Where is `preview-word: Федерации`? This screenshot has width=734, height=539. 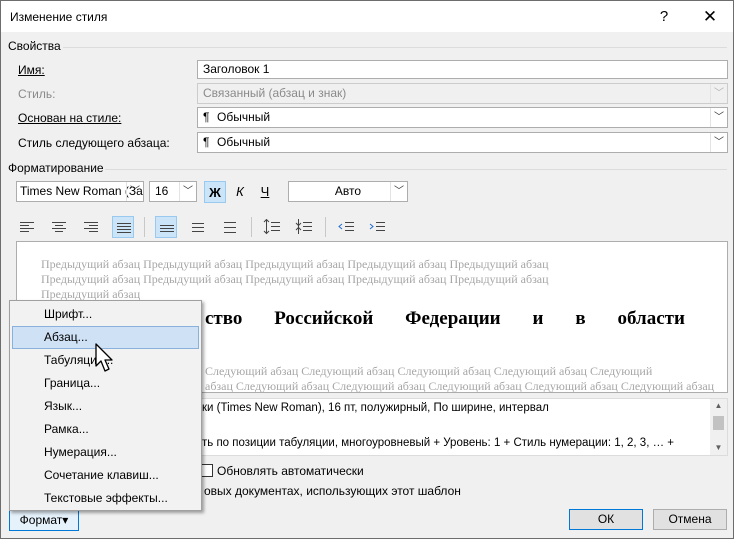 preview-word: Федерации is located at coordinates (453, 318).